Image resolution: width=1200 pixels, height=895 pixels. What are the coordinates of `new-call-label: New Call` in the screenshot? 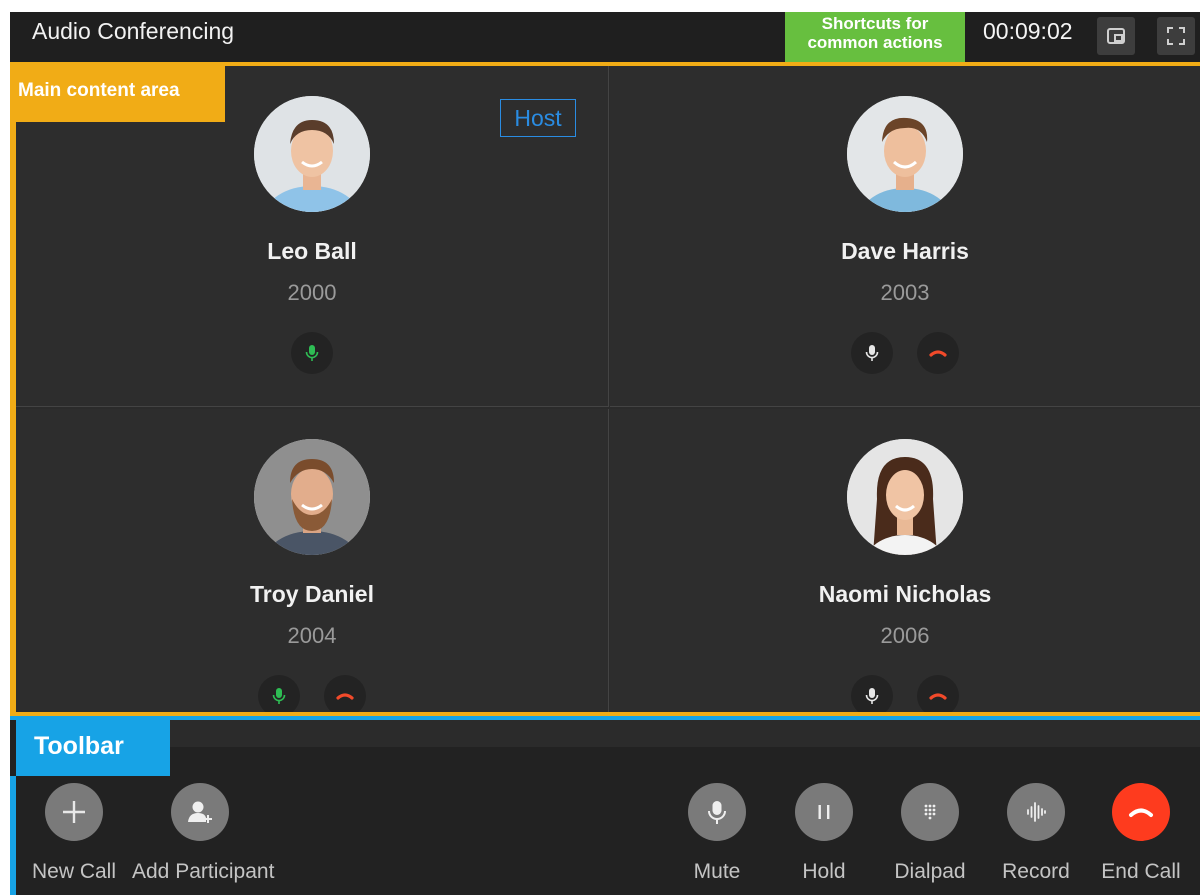 It's located at (74, 871).